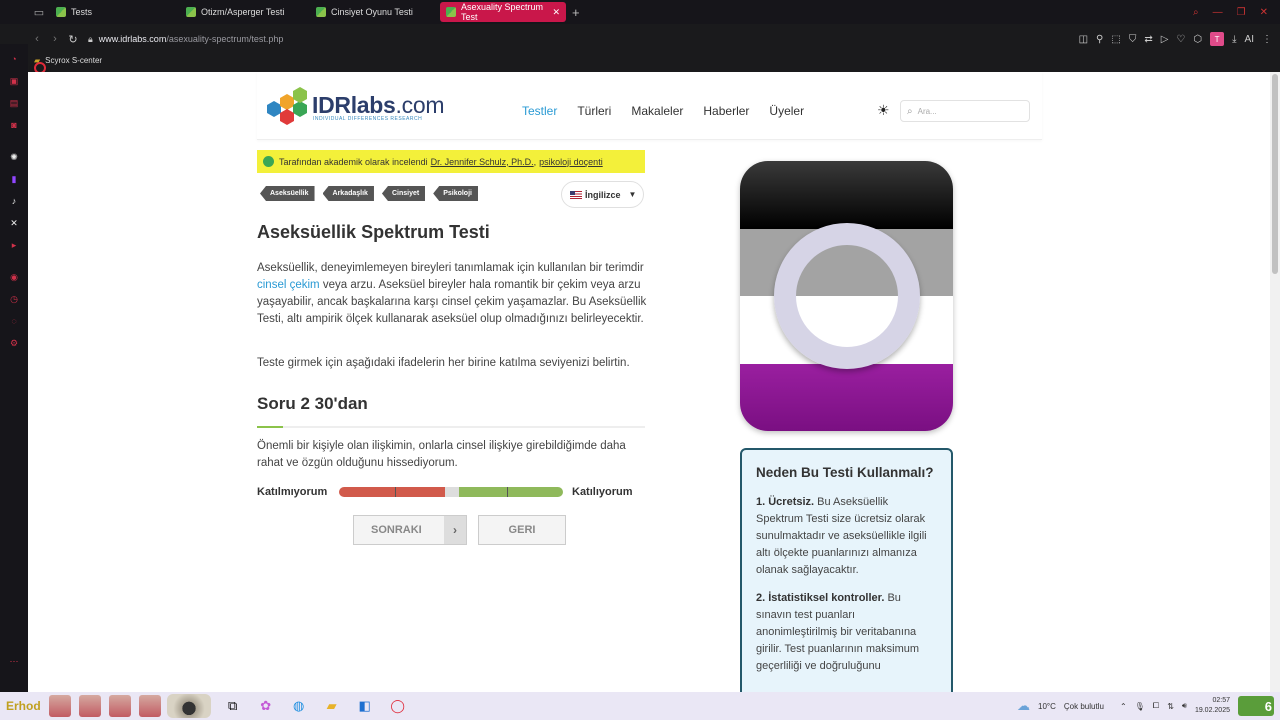 The image size is (1280, 720). Describe the element at coordinates (1264, 12) in the screenshot. I see `close-window-icon: ✕` at that location.